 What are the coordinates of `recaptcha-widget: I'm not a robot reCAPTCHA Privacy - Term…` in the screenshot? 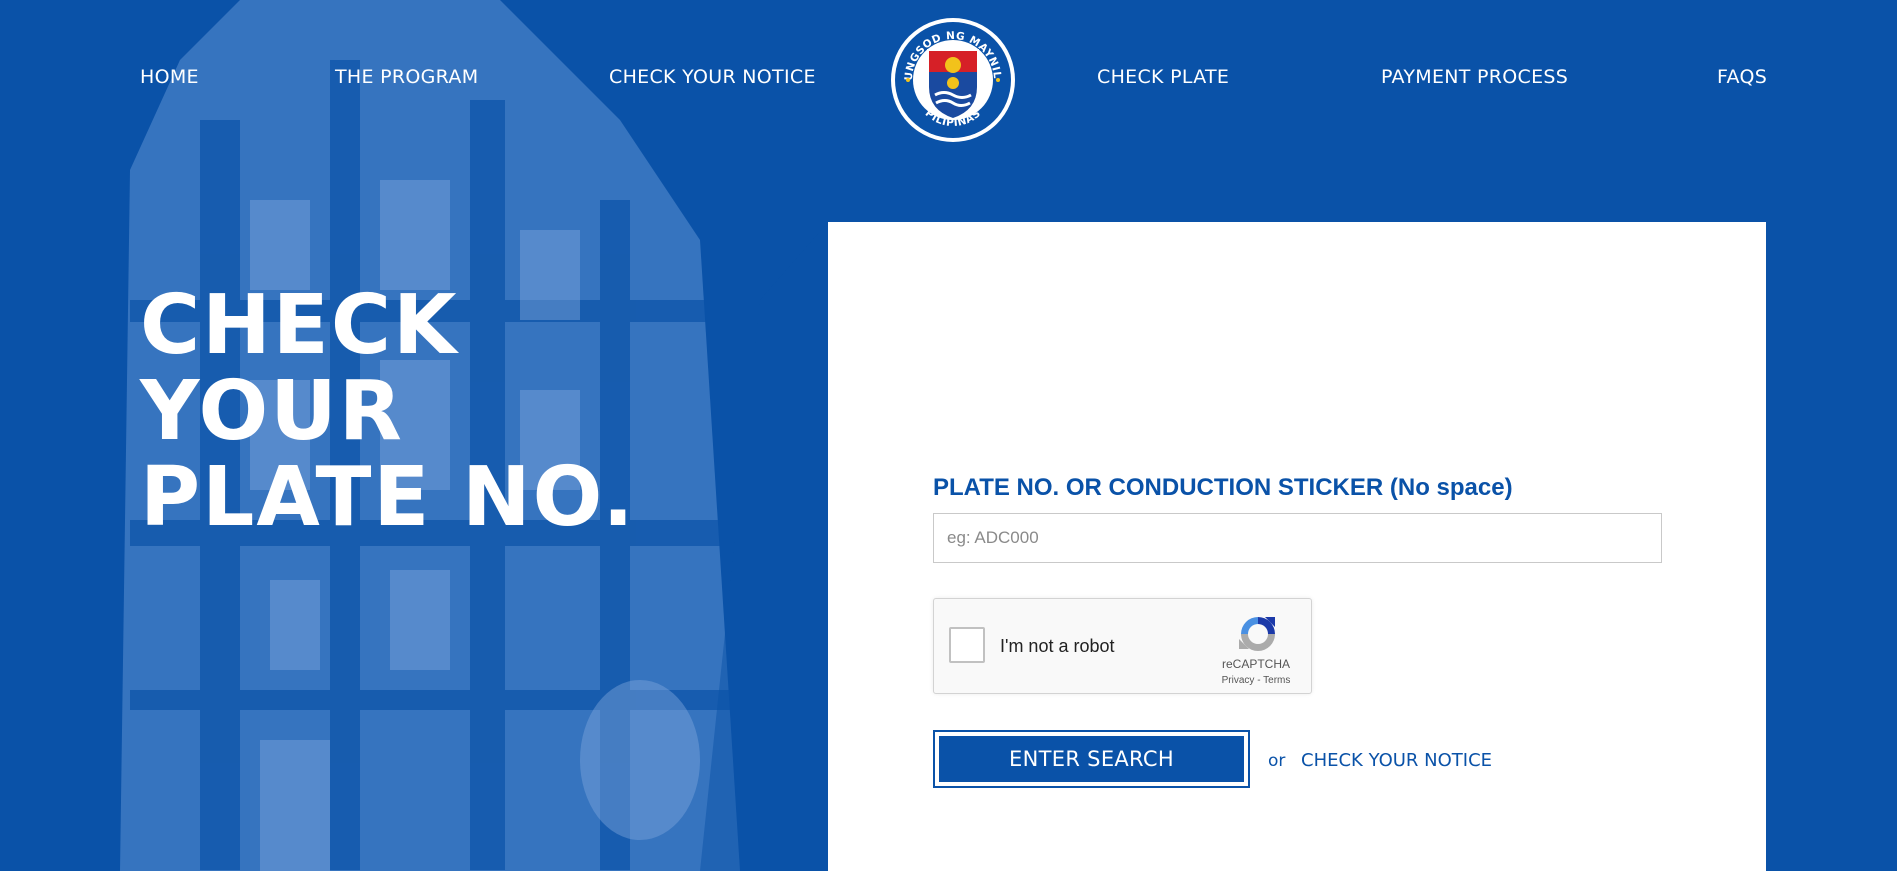 It's located at (1122, 646).